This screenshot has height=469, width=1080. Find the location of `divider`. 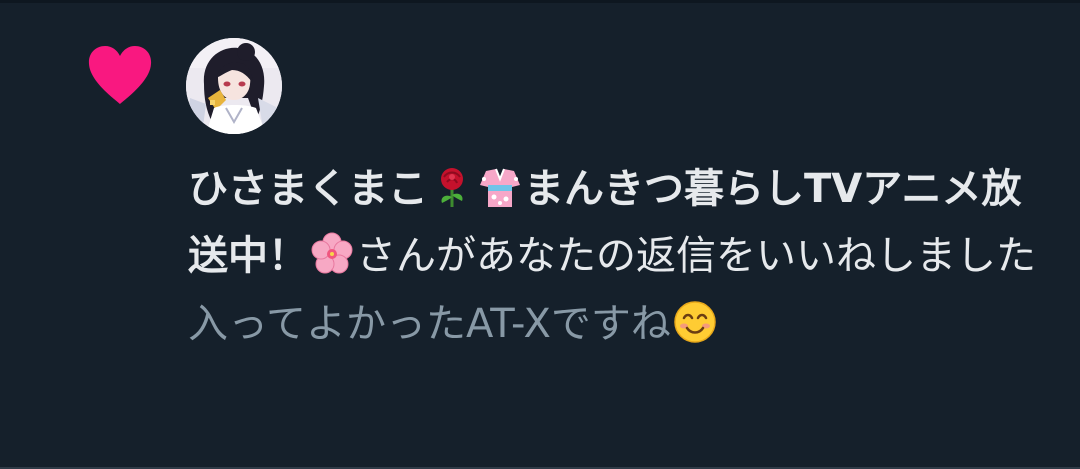

divider is located at coordinates (540, 1).